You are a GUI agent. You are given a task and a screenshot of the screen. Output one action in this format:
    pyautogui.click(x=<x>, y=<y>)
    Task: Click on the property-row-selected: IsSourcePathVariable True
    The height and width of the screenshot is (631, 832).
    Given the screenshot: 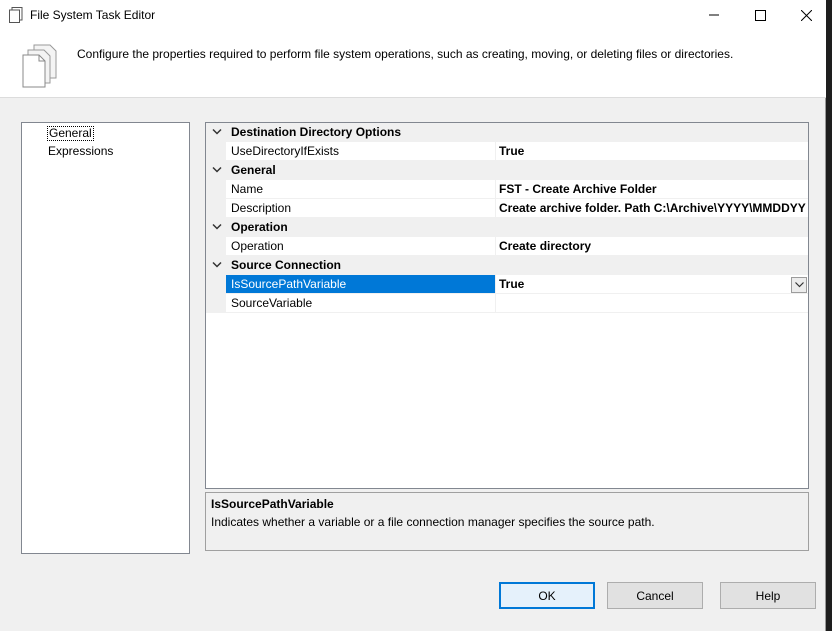 What is the action you would take?
    pyautogui.click(x=507, y=284)
    